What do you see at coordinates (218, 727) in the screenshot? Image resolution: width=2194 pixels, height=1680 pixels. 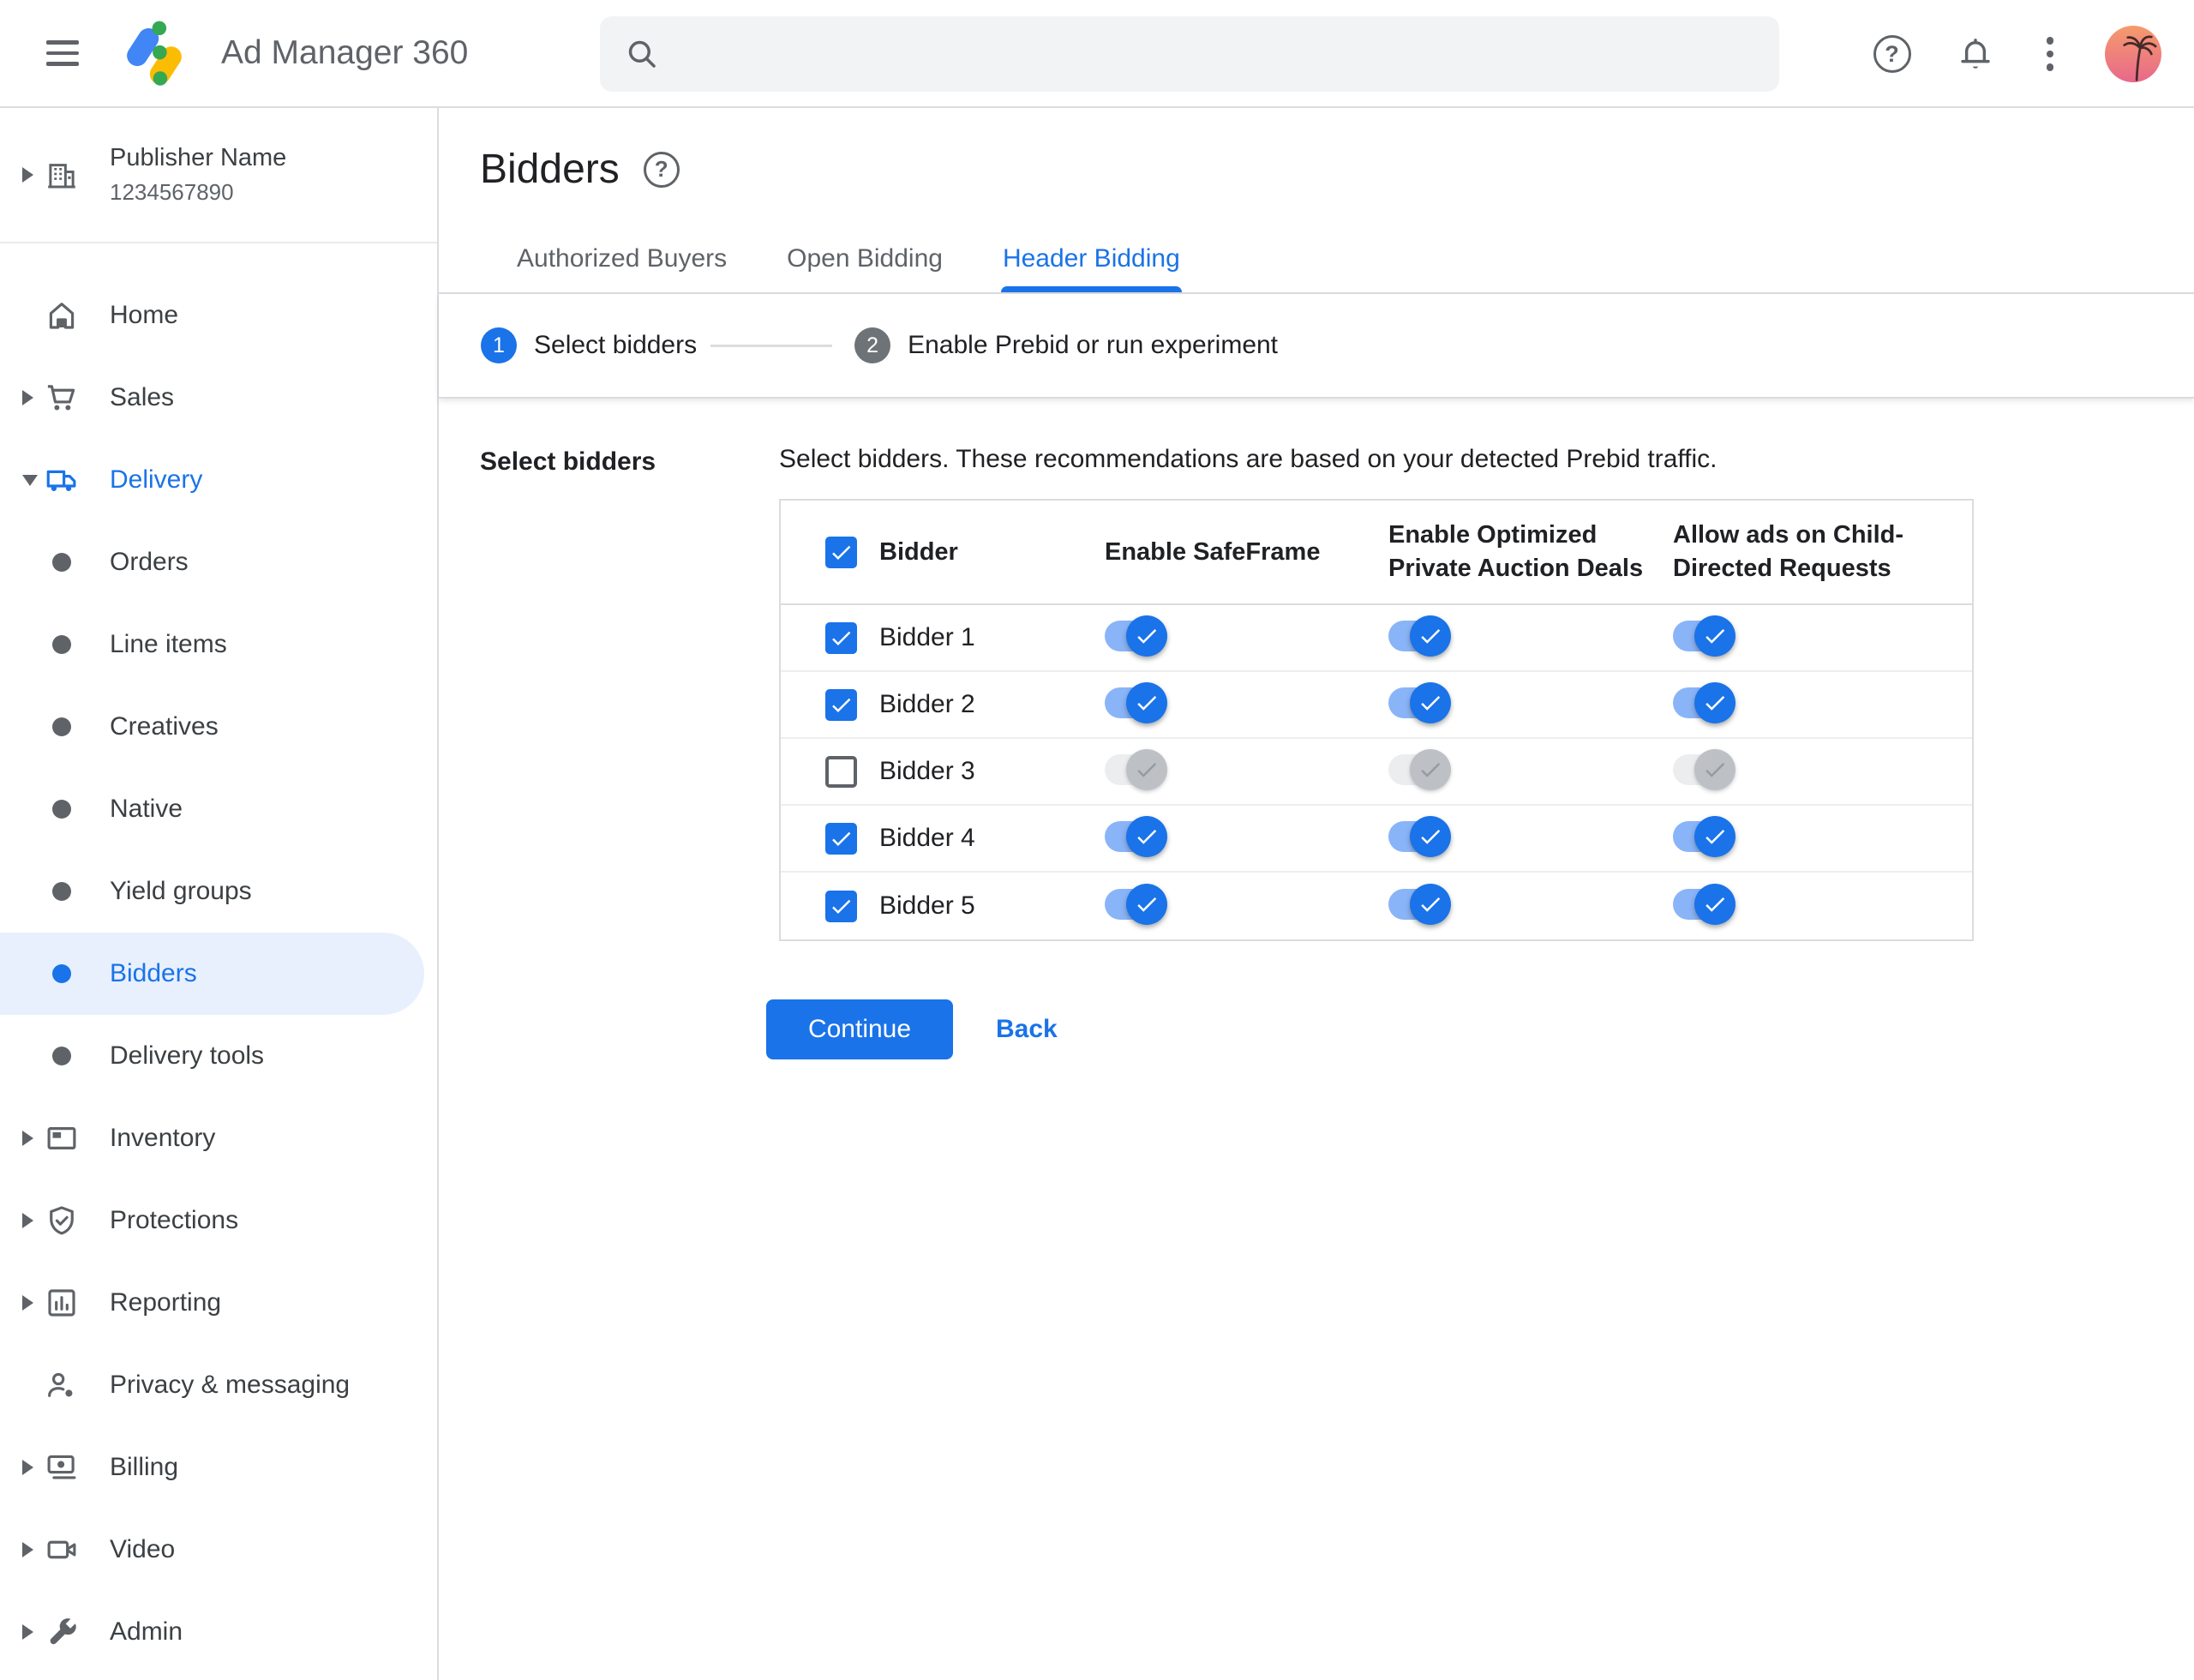 I see `sidebar-item-creatives: Creatives` at bounding box center [218, 727].